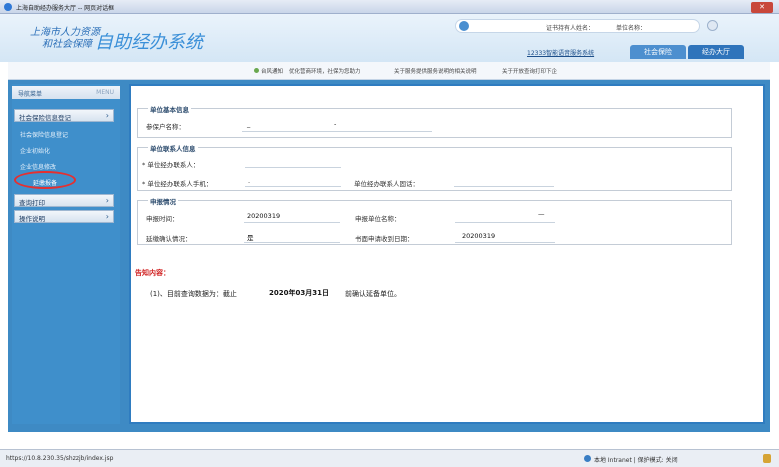 This screenshot has height=467, width=779. I want to click on notice-link: 关于开放查询打印下企, so click(529, 71).